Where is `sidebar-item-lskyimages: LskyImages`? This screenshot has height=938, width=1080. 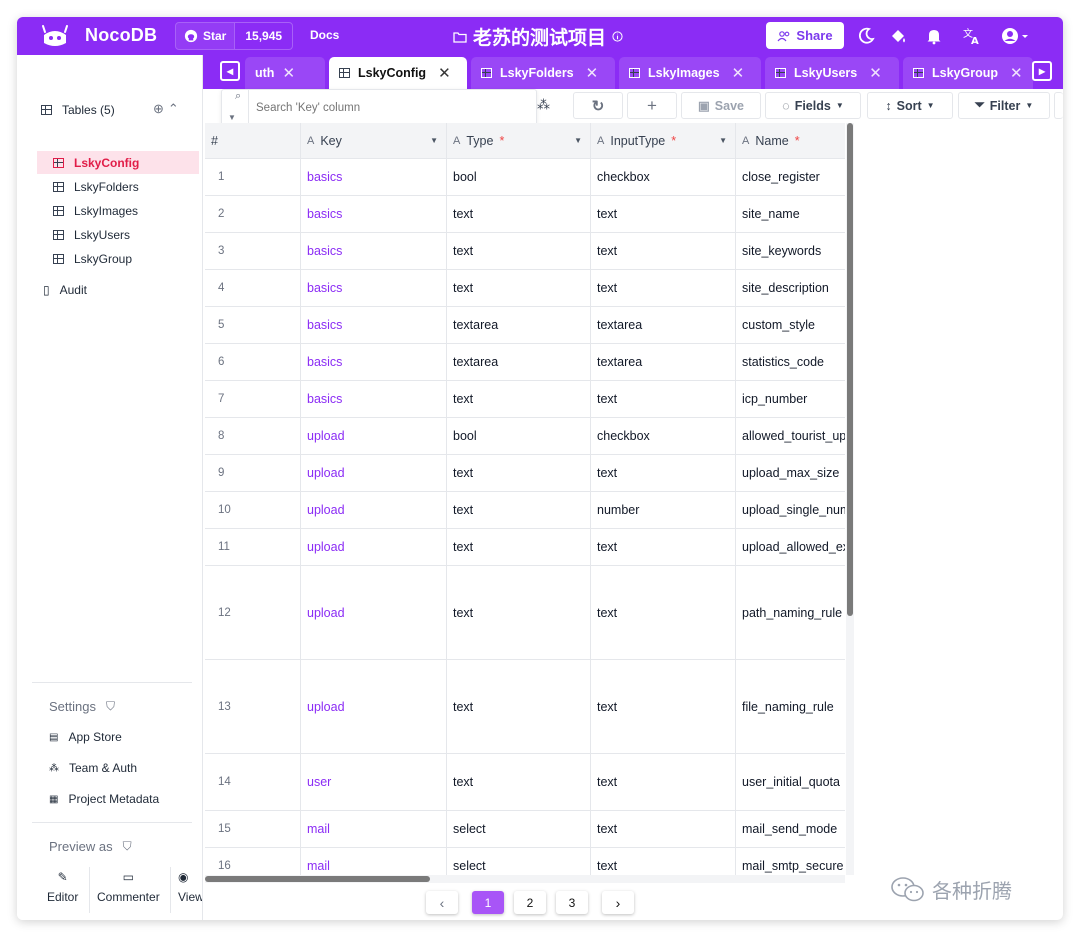 sidebar-item-lskyimages: LskyImages is located at coordinates (95, 211).